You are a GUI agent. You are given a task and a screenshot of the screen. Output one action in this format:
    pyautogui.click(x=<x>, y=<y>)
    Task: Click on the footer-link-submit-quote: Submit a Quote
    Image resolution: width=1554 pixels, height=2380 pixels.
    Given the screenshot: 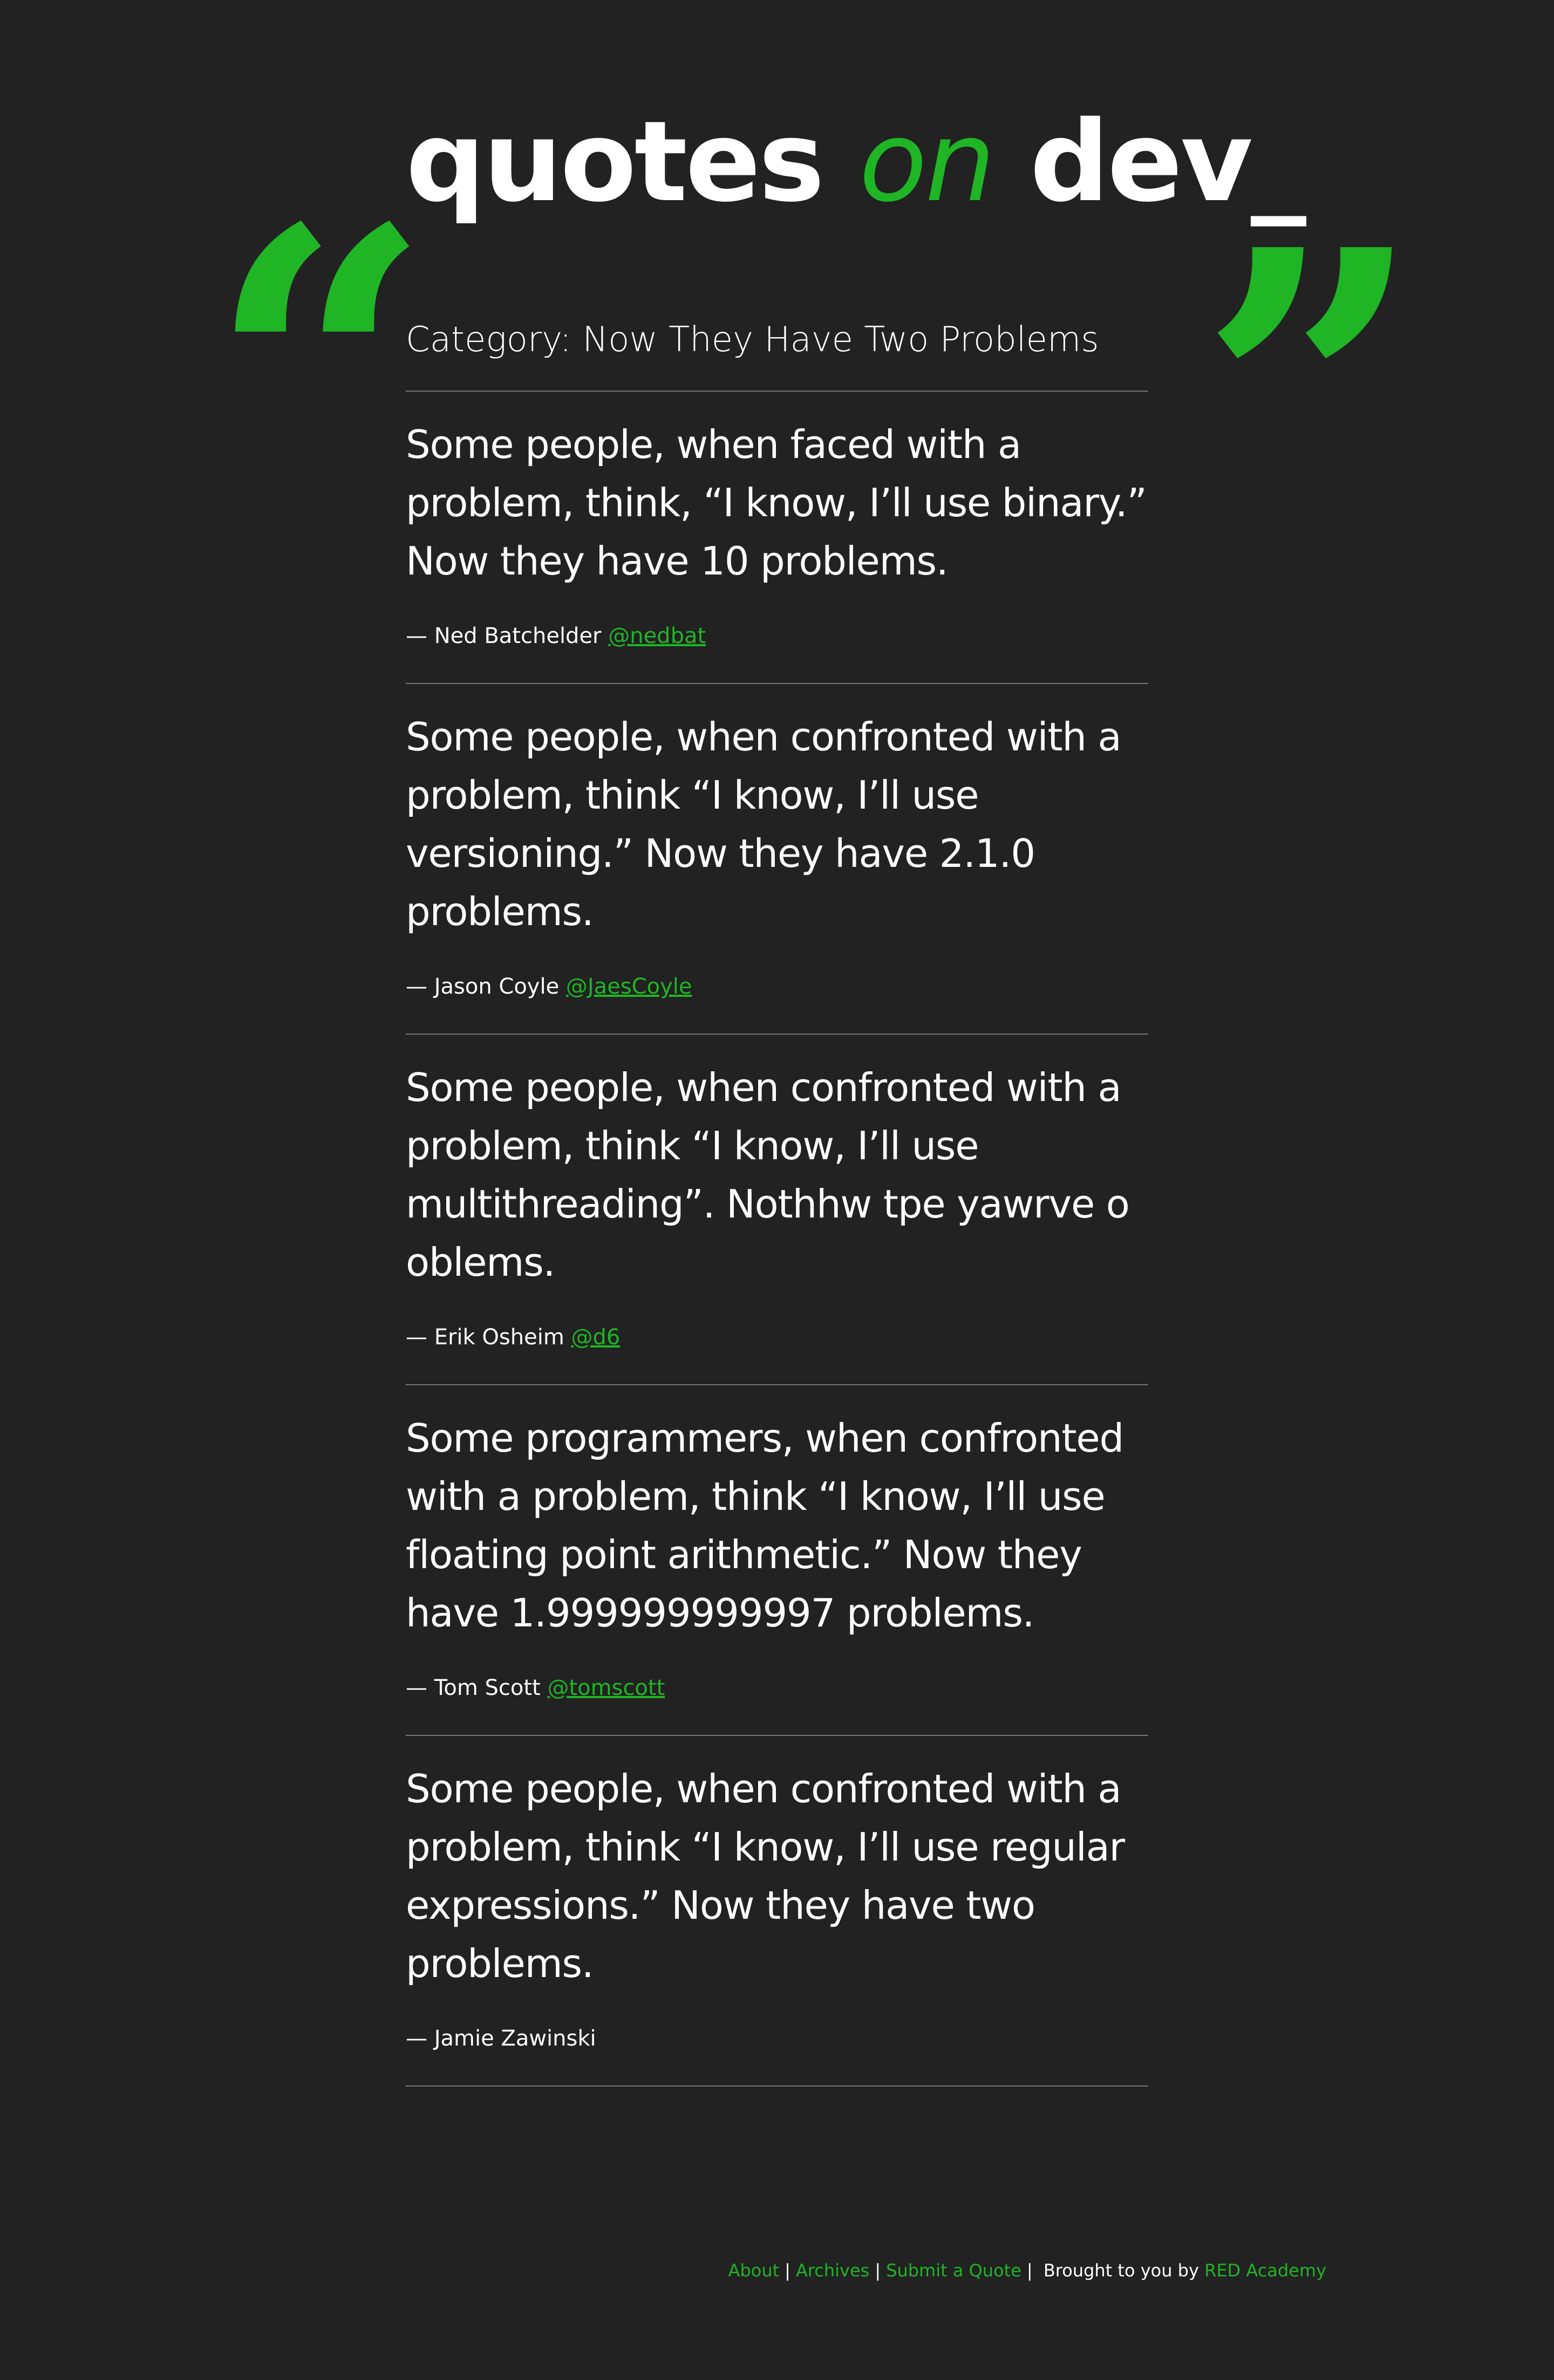 What is the action you would take?
    pyautogui.click(x=953, y=2270)
    